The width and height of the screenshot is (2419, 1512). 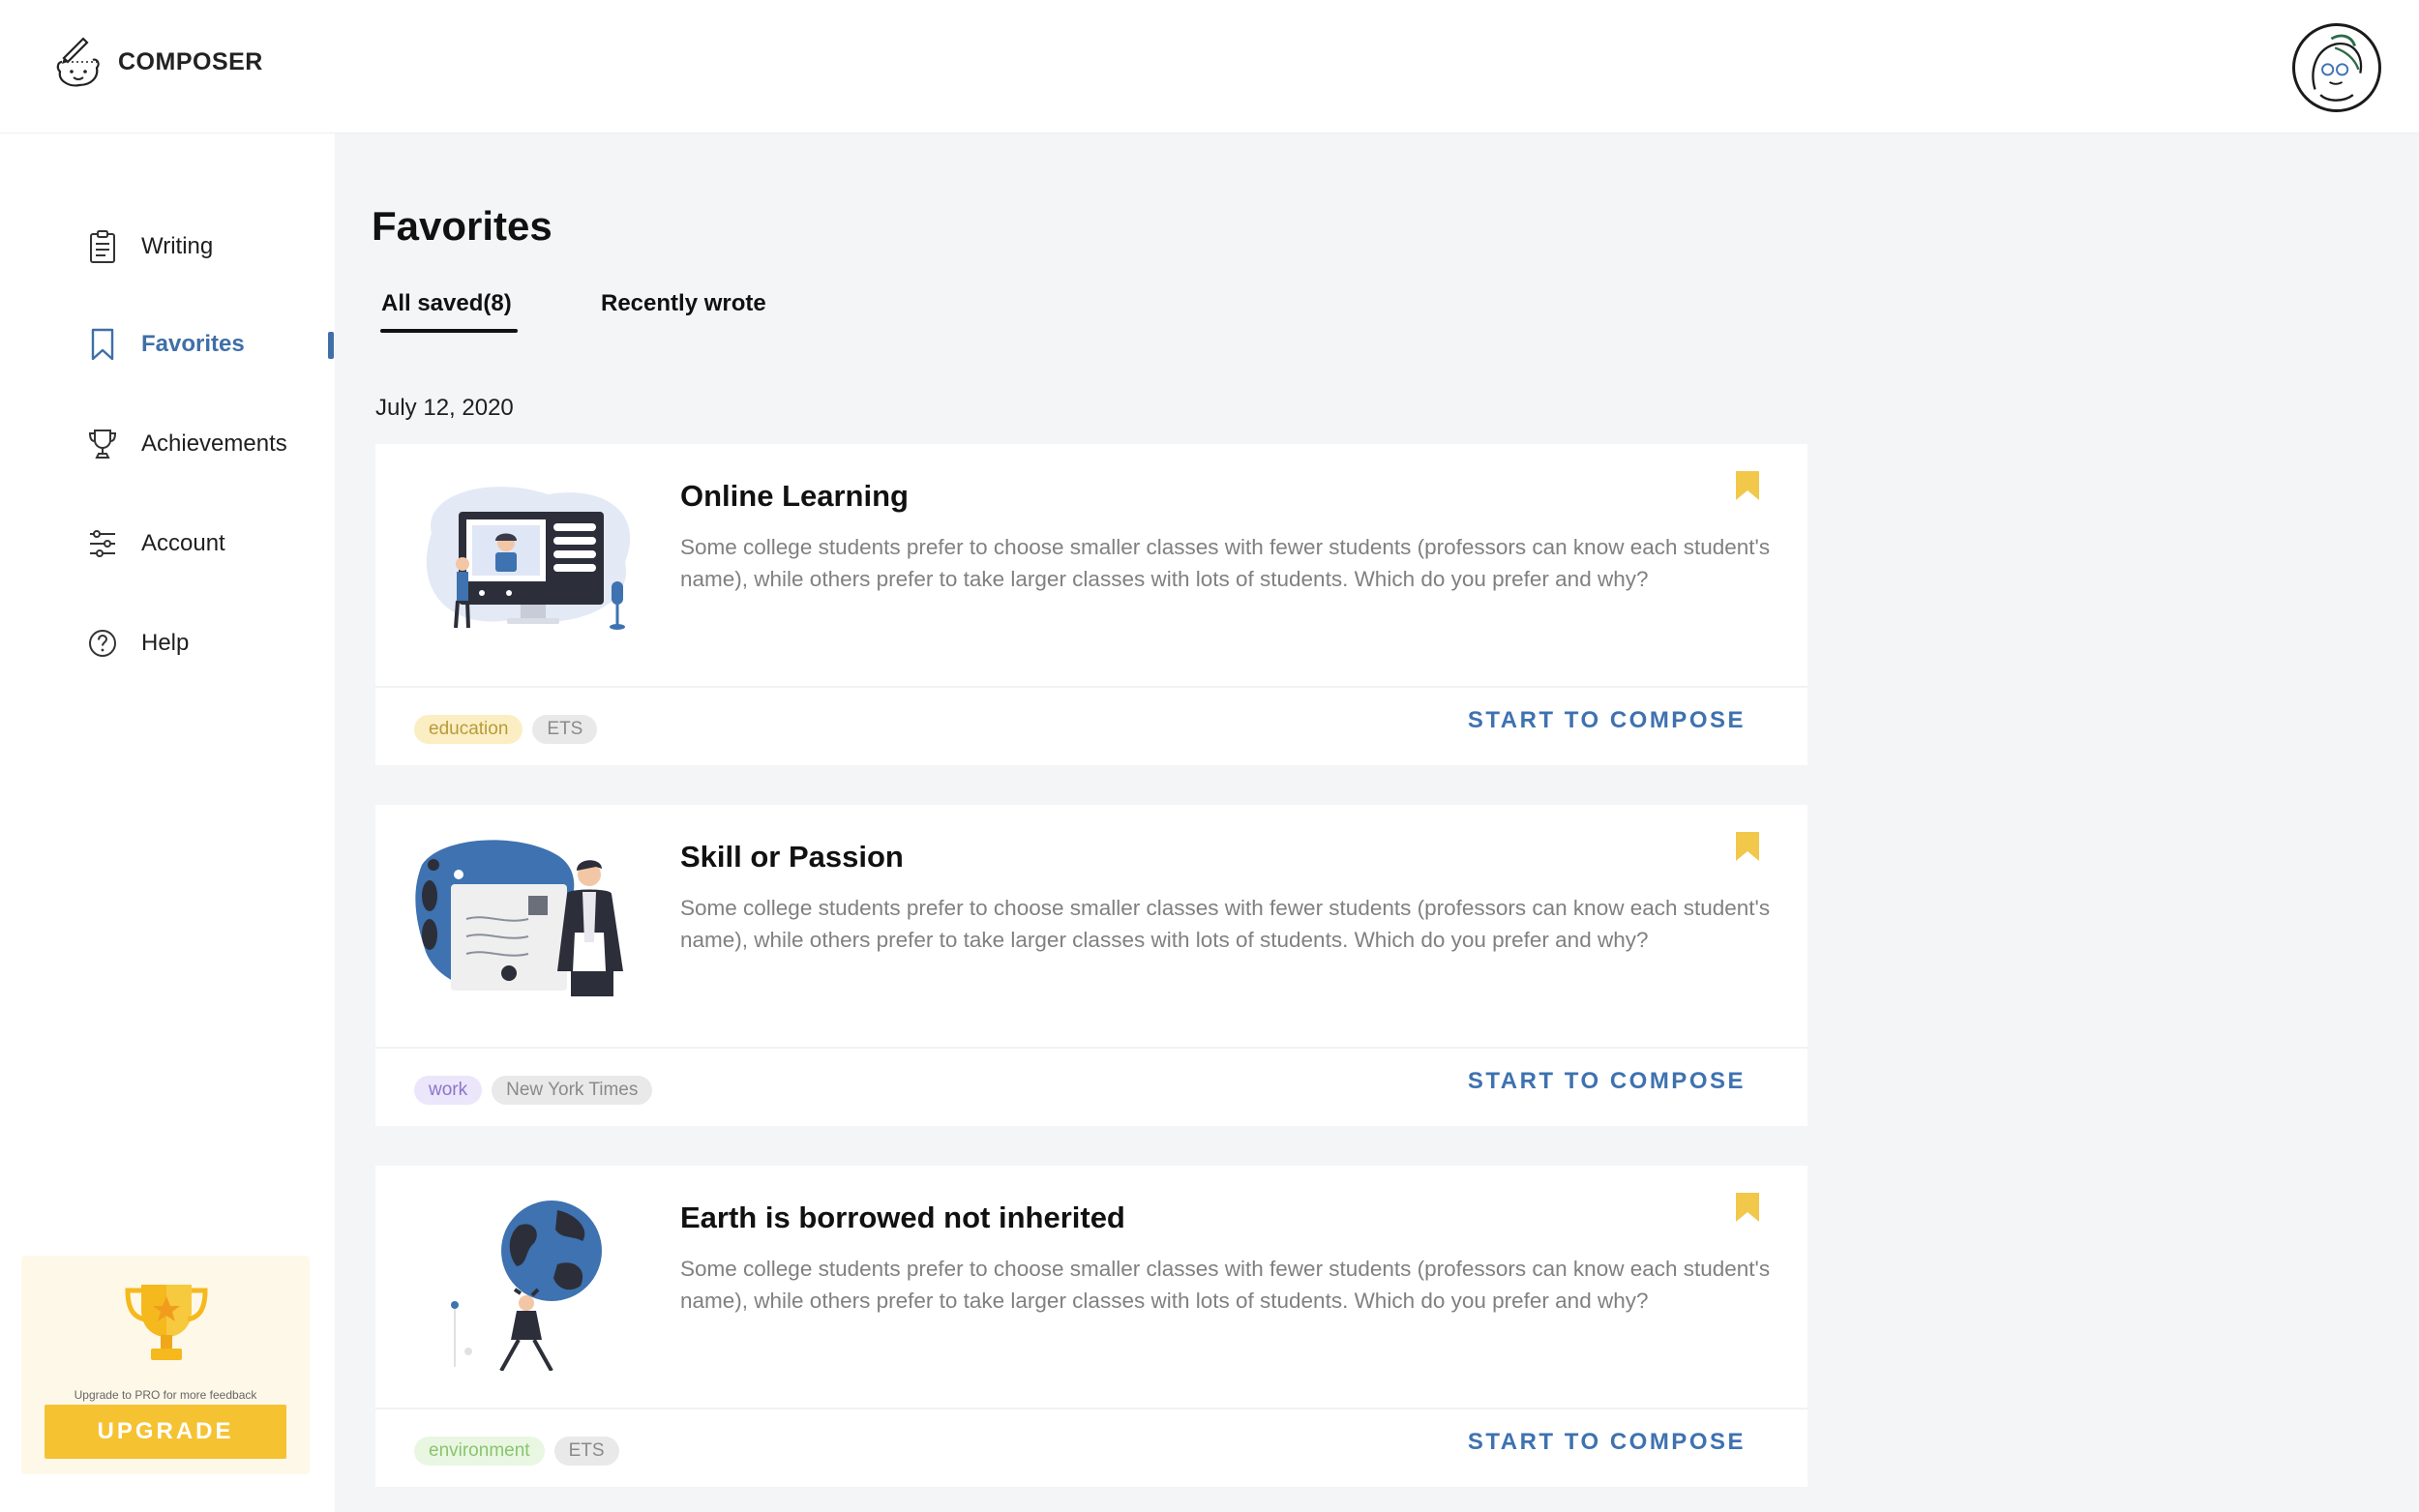 I want to click on sidebar-item-account: Account, so click(x=155, y=543).